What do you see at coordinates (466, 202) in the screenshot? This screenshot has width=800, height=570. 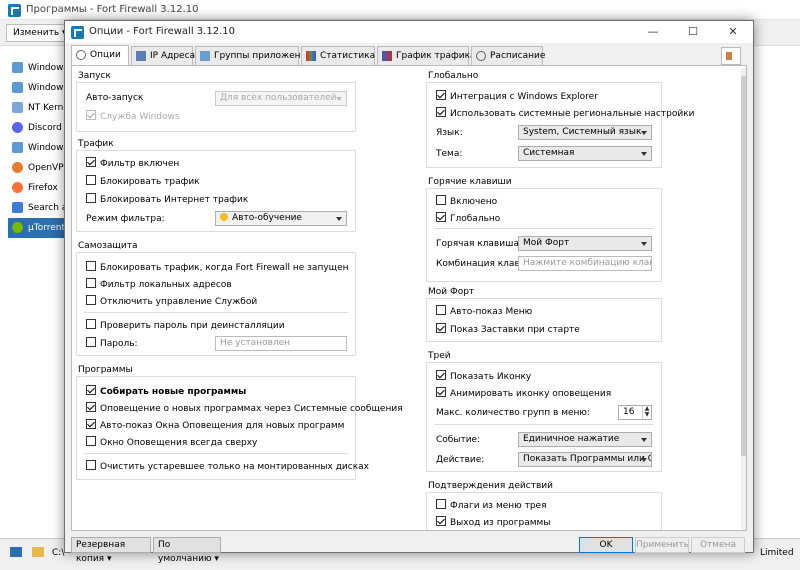 I see `hotkeys-enabled-checkbox: Включено` at bounding box center [466, 202].